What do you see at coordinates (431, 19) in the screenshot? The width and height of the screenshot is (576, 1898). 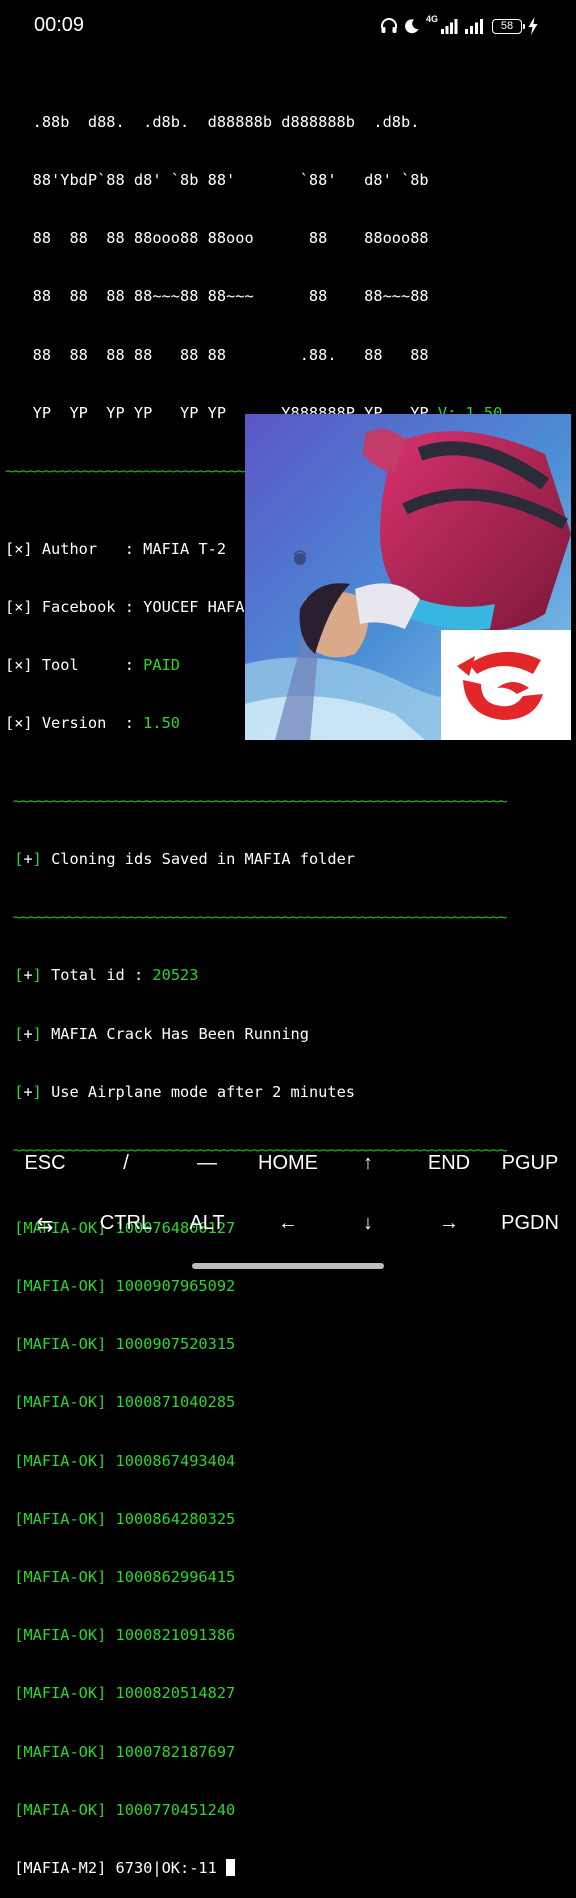 I see `network-type-label: 4G` at bounding box center [431, 19].